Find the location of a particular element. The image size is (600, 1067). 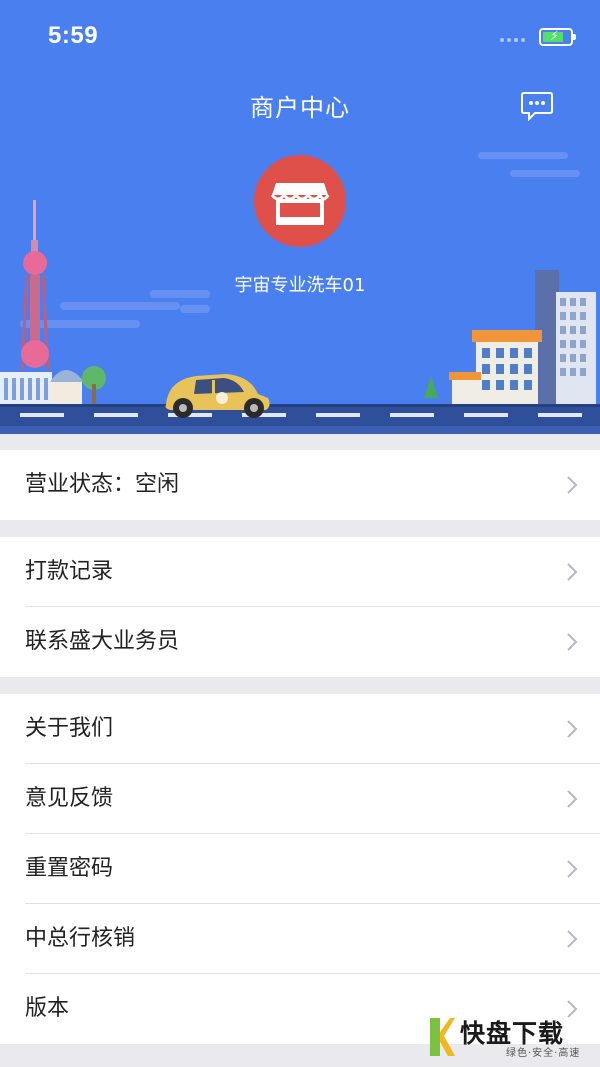

menu-item-reset-password: 重置密码 is located at coordinates (300, 869).